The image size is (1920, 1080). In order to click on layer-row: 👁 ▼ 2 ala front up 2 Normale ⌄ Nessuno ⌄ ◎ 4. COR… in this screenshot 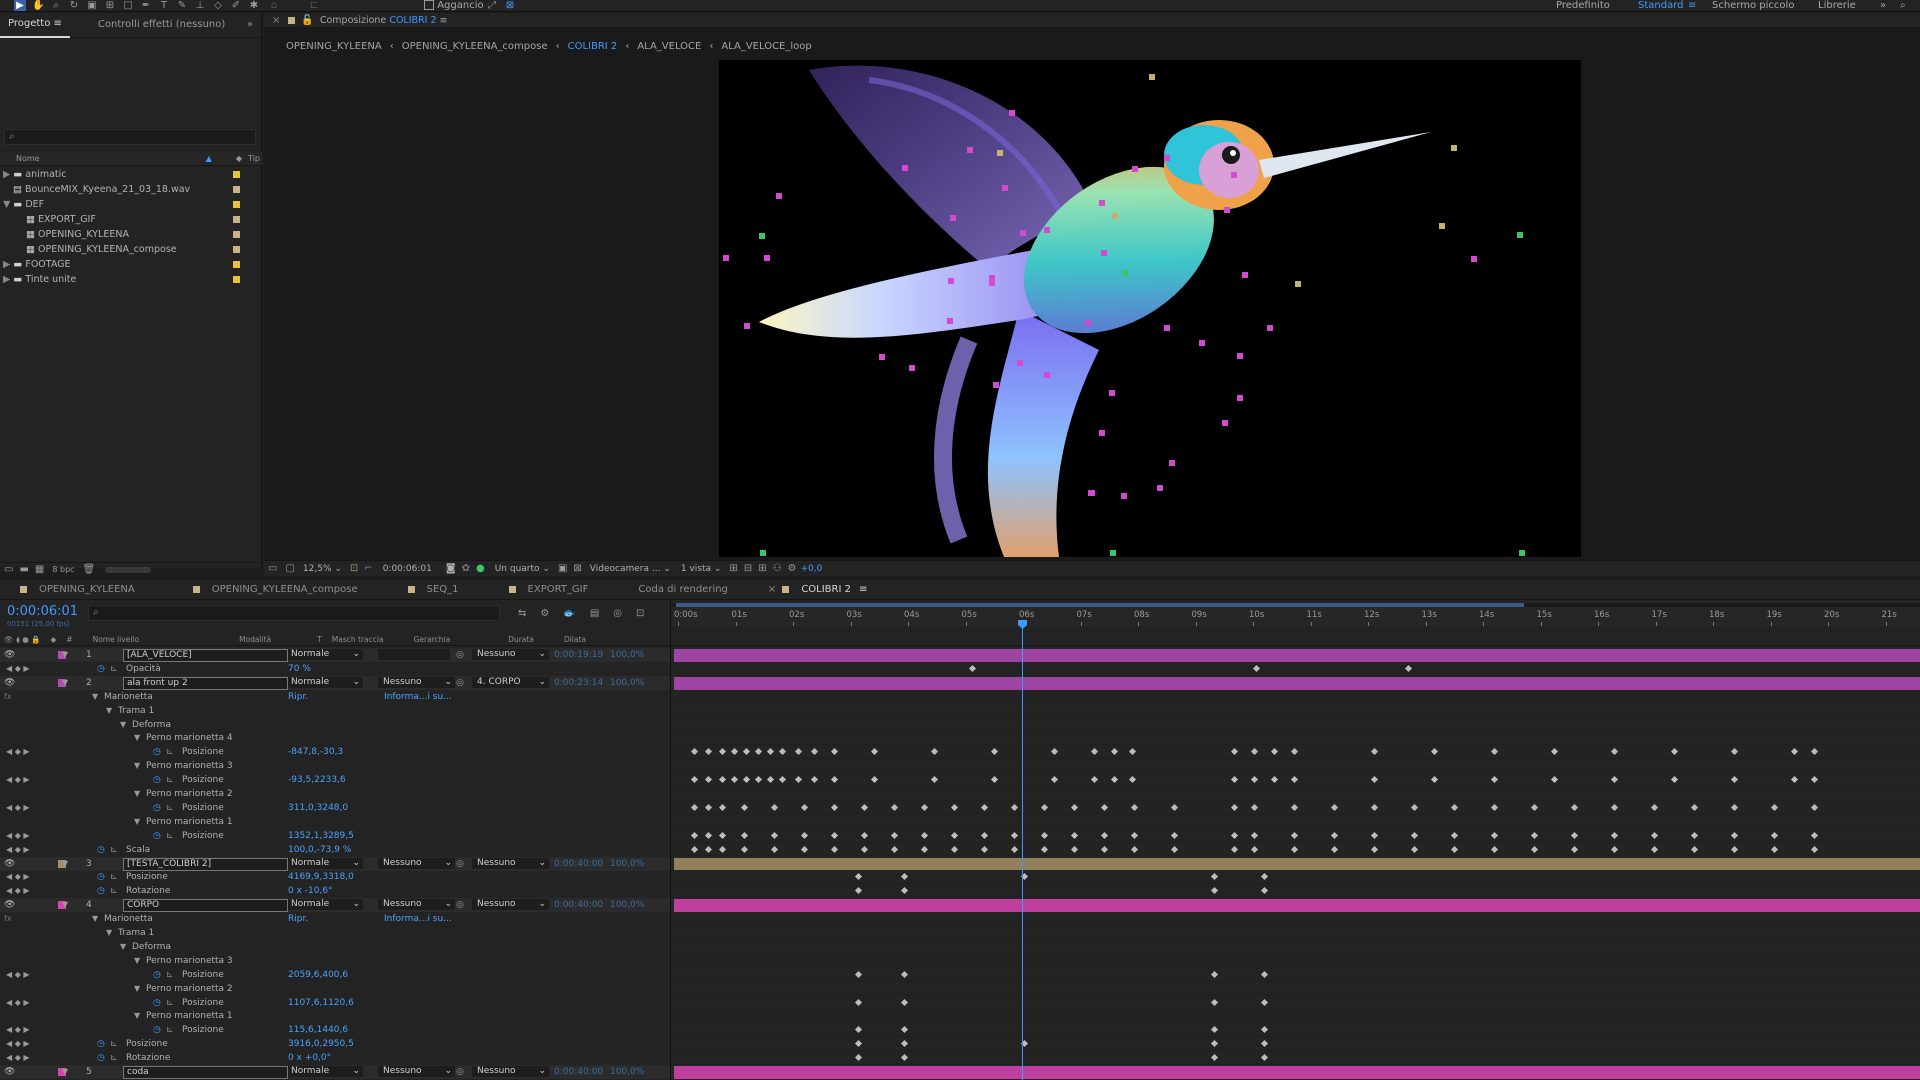, I will do `click(335, 682)`.